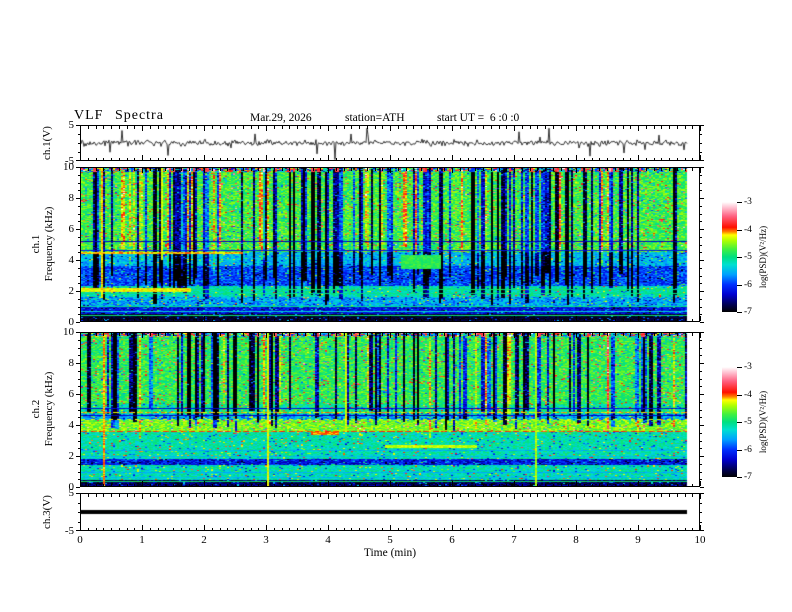 The width and height of the screenshot is (792, 612). What do you see at coordinates (748, 202) in the screenshot?
I see `colorbar-tick-label: -3` at bounding box center [748, 202].